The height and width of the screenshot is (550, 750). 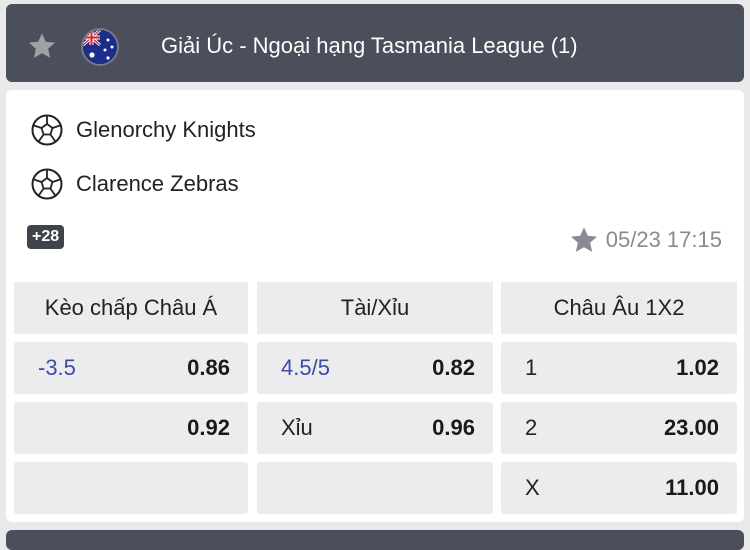 What do you see at coordinates (697, 367) in the screenshot?
I see `odd-value: 1.02` at bounding box center [697, 367].